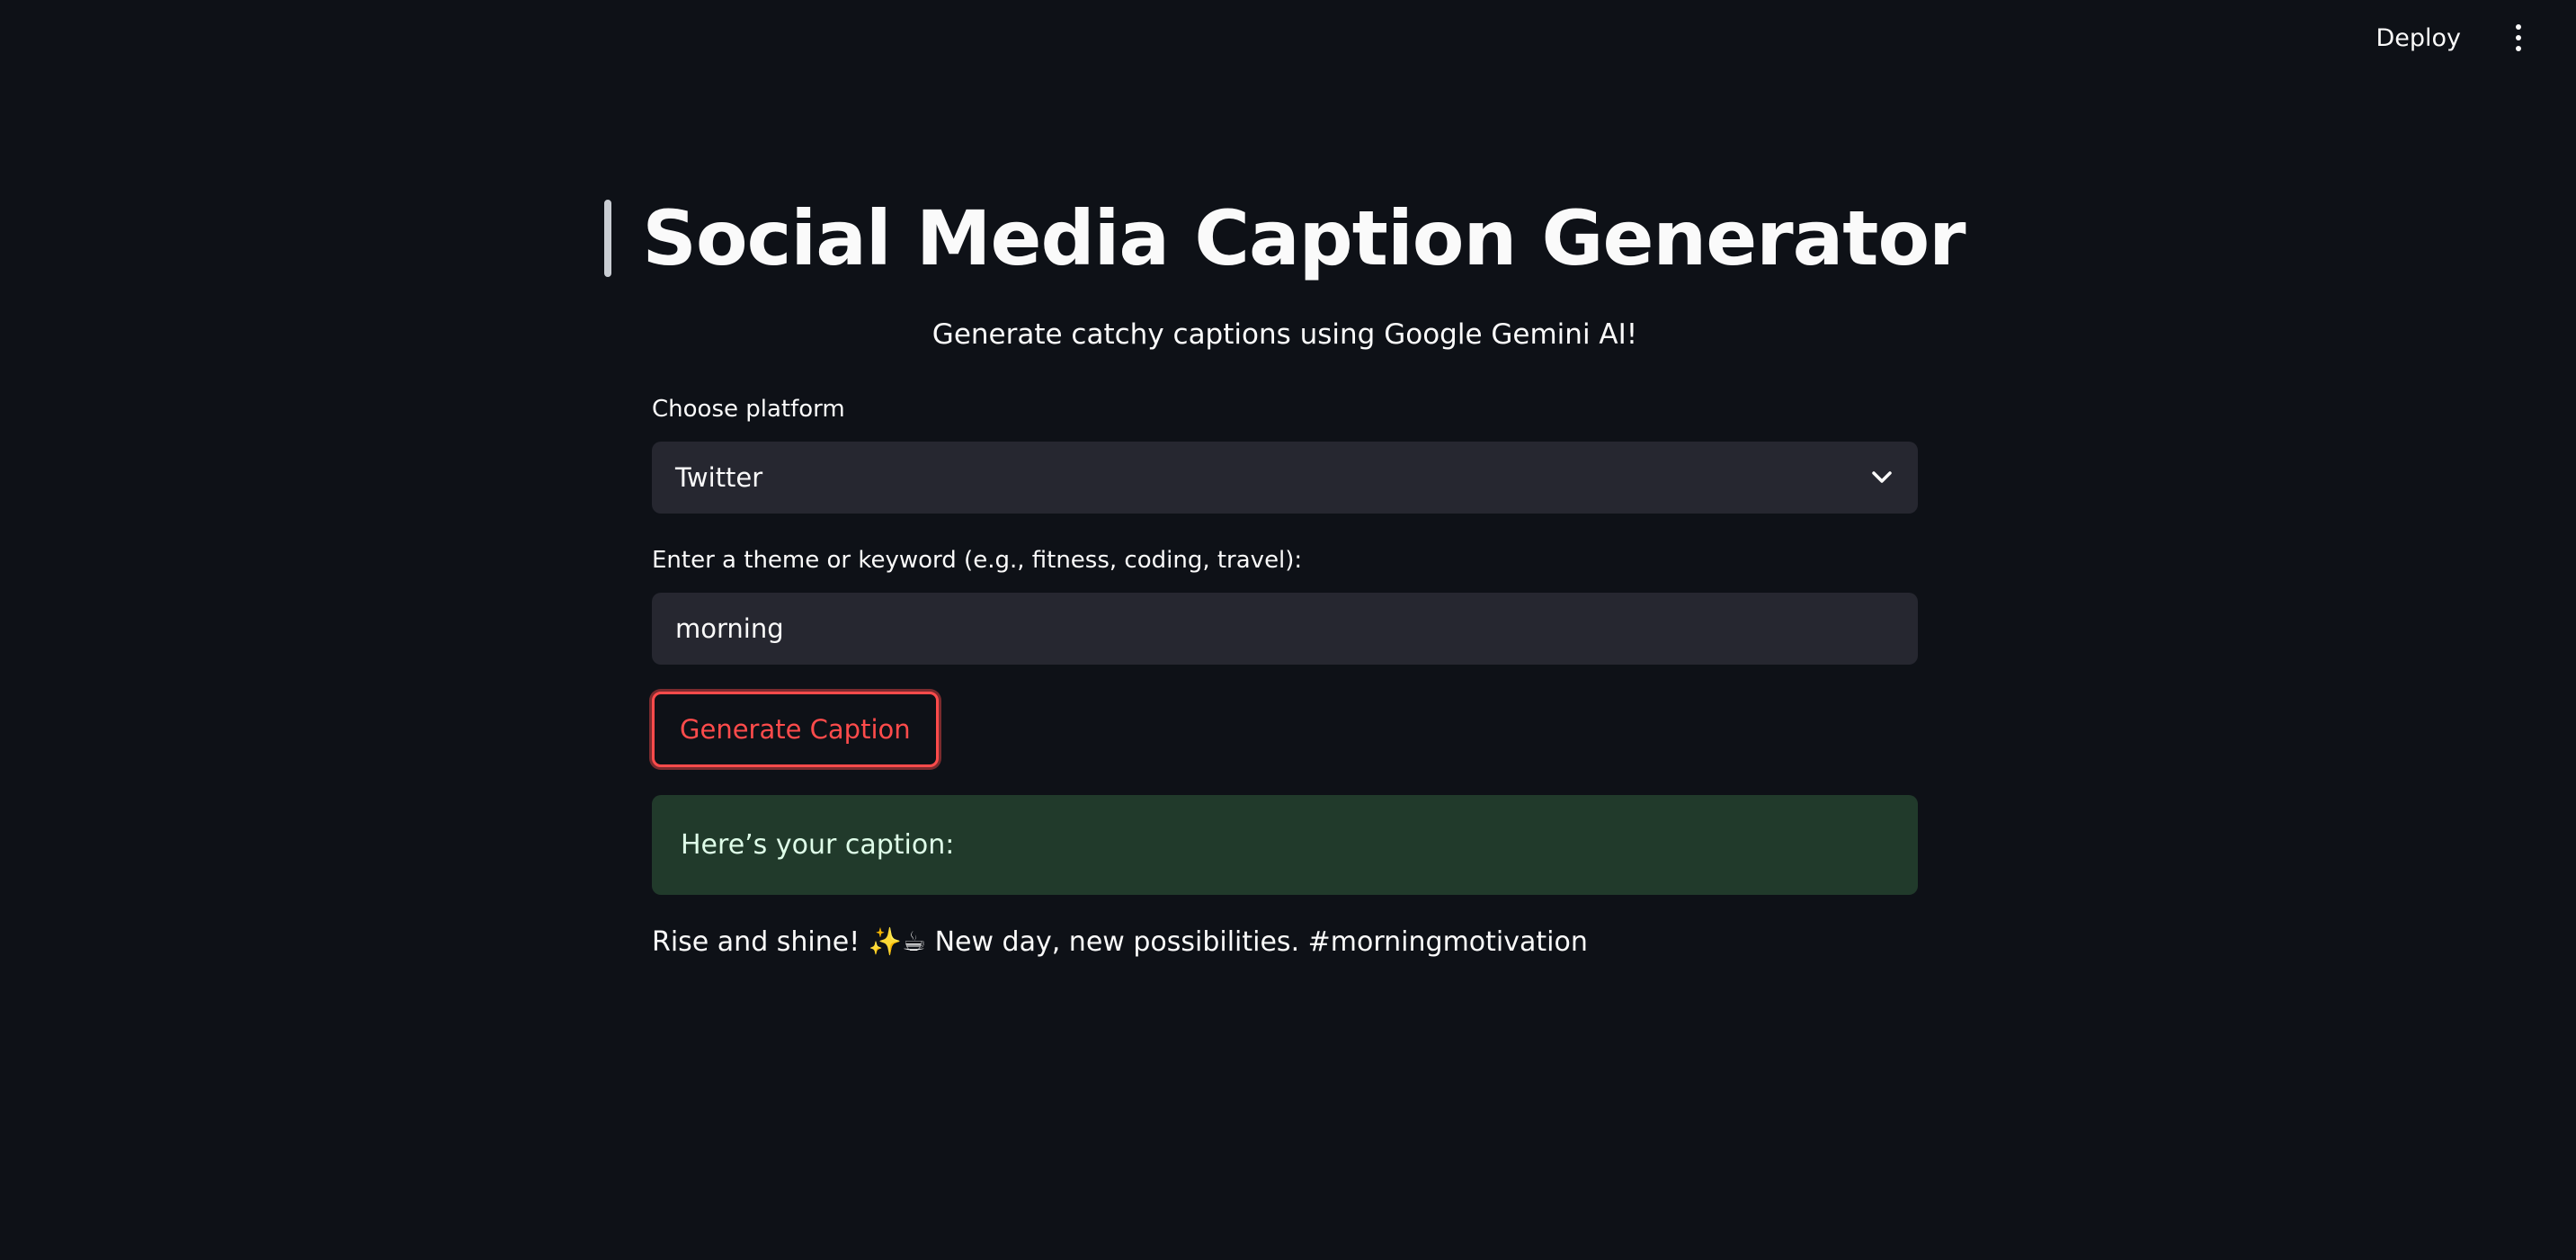  Describe the element at coordinates (608, 239) in the screenshot. I see `mobile-phone-icon` at that location.